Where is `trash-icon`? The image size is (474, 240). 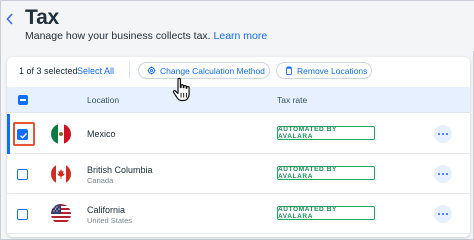
trash-icon is located at coordinates (289, 70).